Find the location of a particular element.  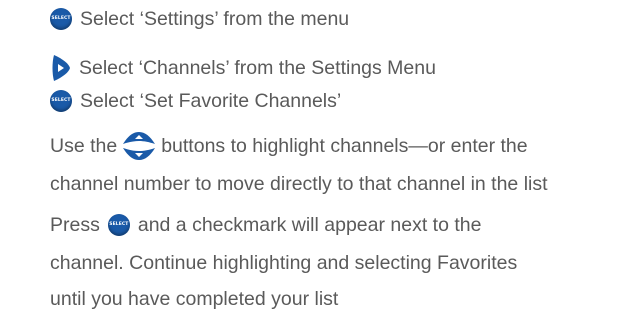

step-1: SELECT Select ‘Settings’ from the menu is located at coordinates (199, 19).